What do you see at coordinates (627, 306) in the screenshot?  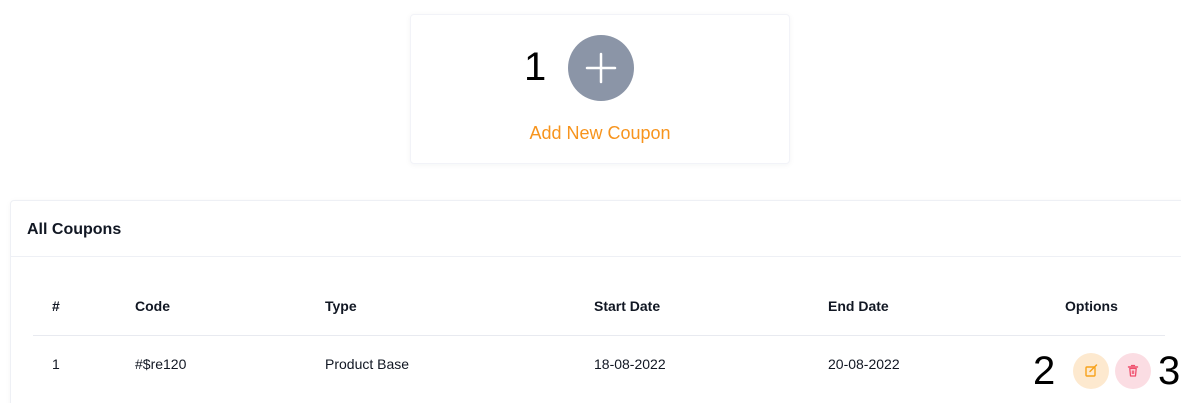 I see `column-header-start-date: Start Date` at bounding box center [627, 306].